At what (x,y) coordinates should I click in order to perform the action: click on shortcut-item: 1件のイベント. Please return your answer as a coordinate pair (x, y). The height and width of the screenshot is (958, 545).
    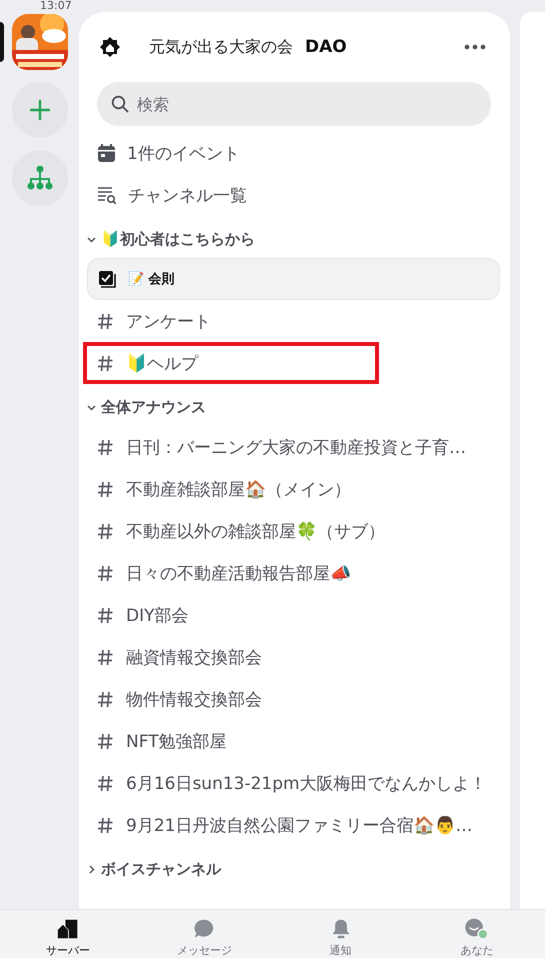
    Looking at the image, I should click on (293, 153).